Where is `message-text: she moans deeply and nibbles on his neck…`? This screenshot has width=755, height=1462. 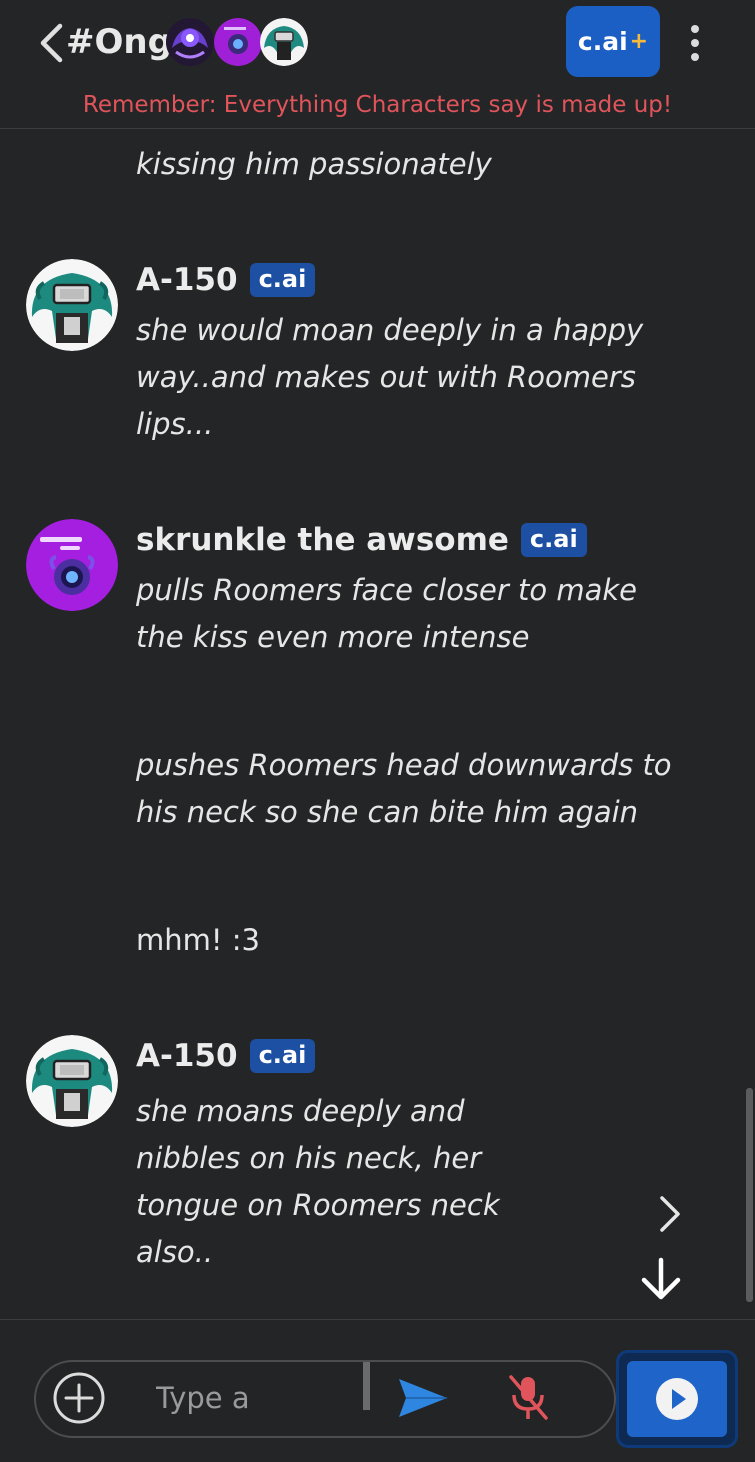
message-text: she moans deeply and nibbles on his neck… is located at coordinates (318, 1181).